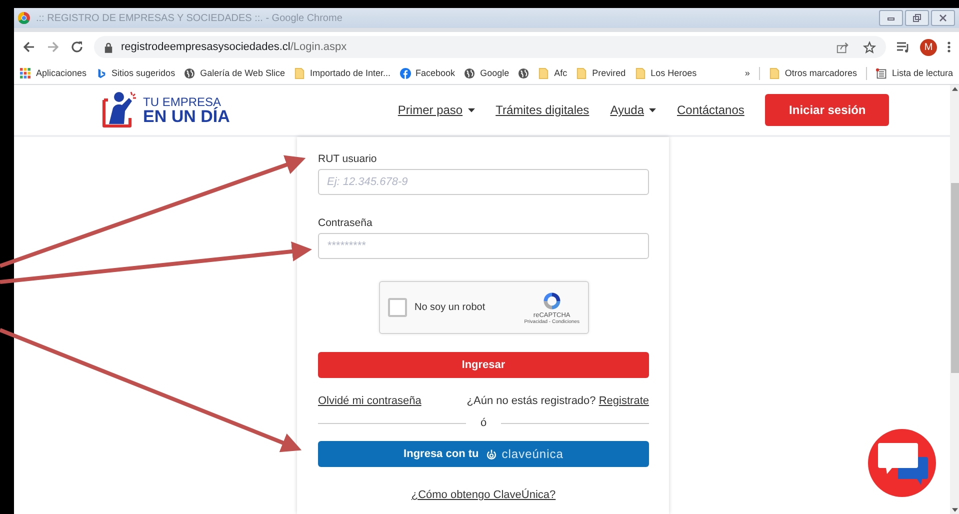  I want to click on scrollbar, so click(954, 299).